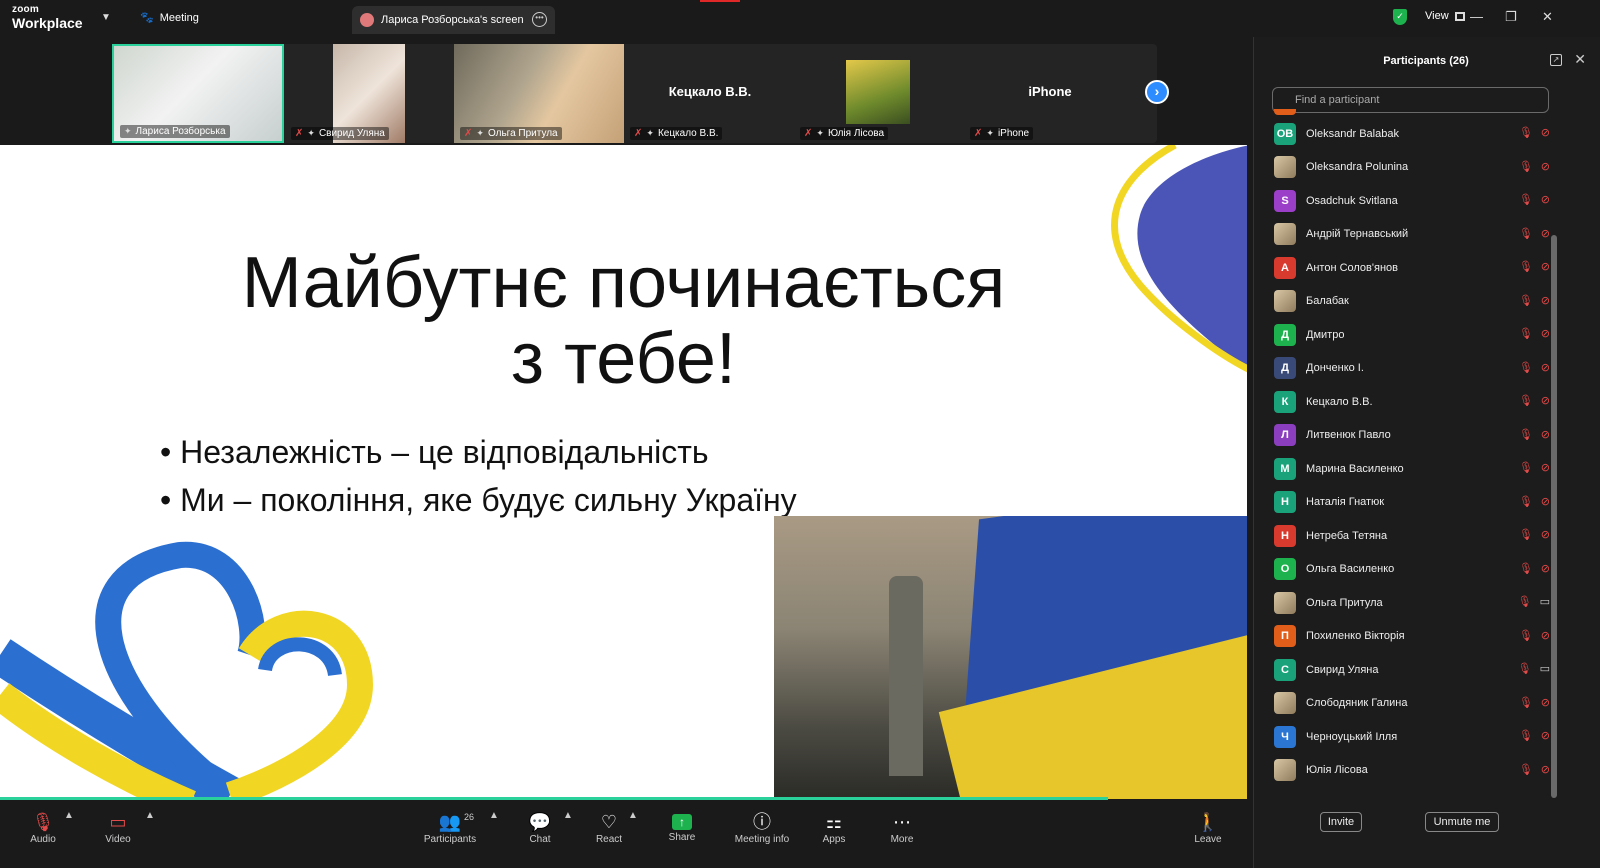 Image resolution: width=1600 pixels, height=868 pixels. Describe the element at coordinates (147, 18) in the screenshot. I see `paw-icon: 🐾` at that location.